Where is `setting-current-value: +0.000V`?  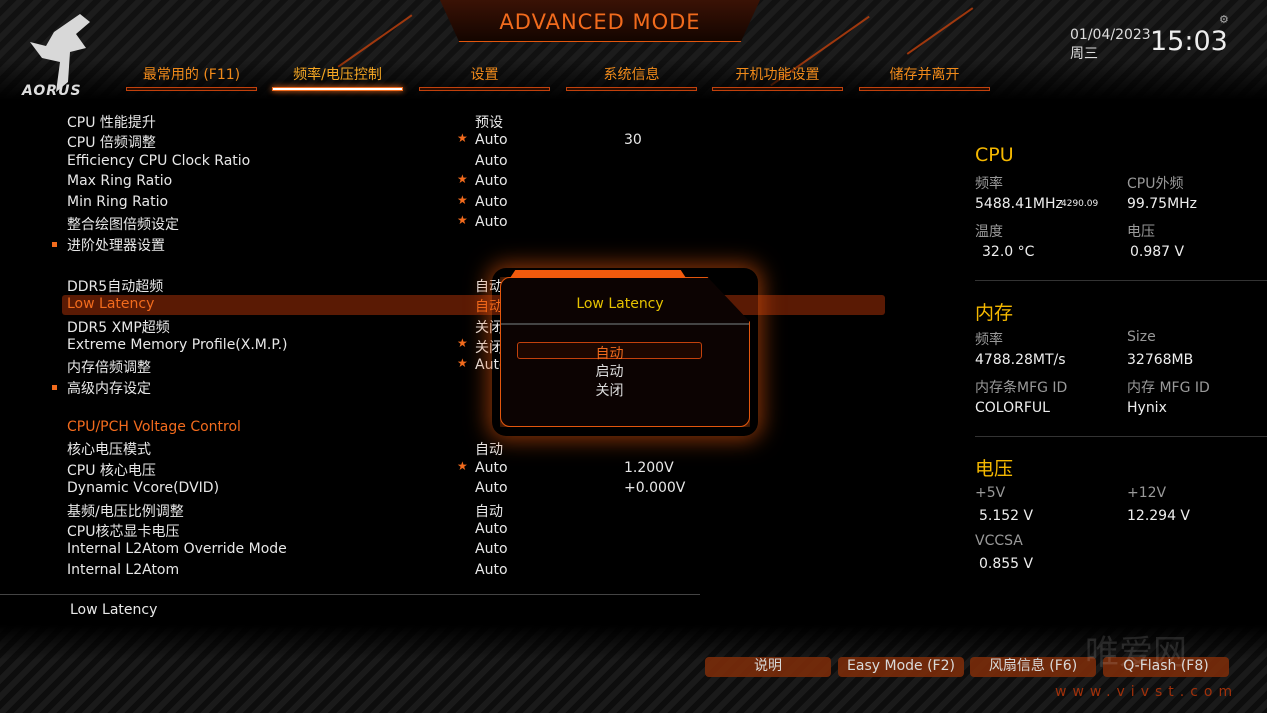 setting-current-value: +0.000V is located at coordinates (655, 488).